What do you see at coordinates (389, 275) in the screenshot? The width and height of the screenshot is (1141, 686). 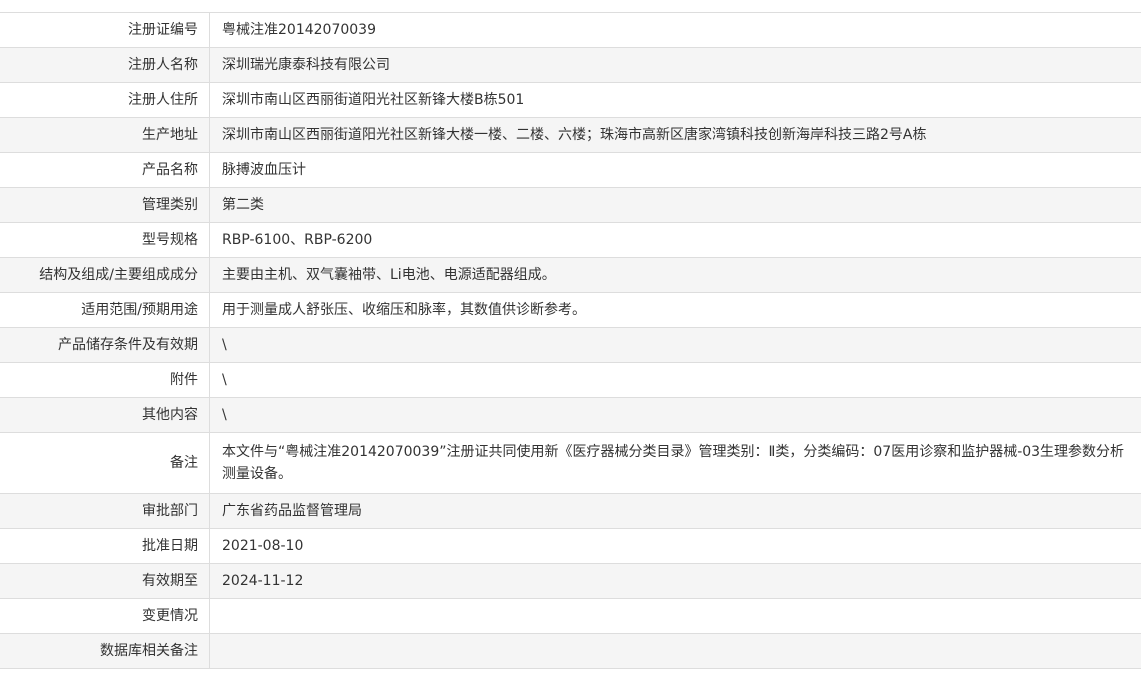 I see `row-value-text: 主要由主机、双气囊袖带、Li电池、电源适配器组成。` at bounding box center [389, 275].